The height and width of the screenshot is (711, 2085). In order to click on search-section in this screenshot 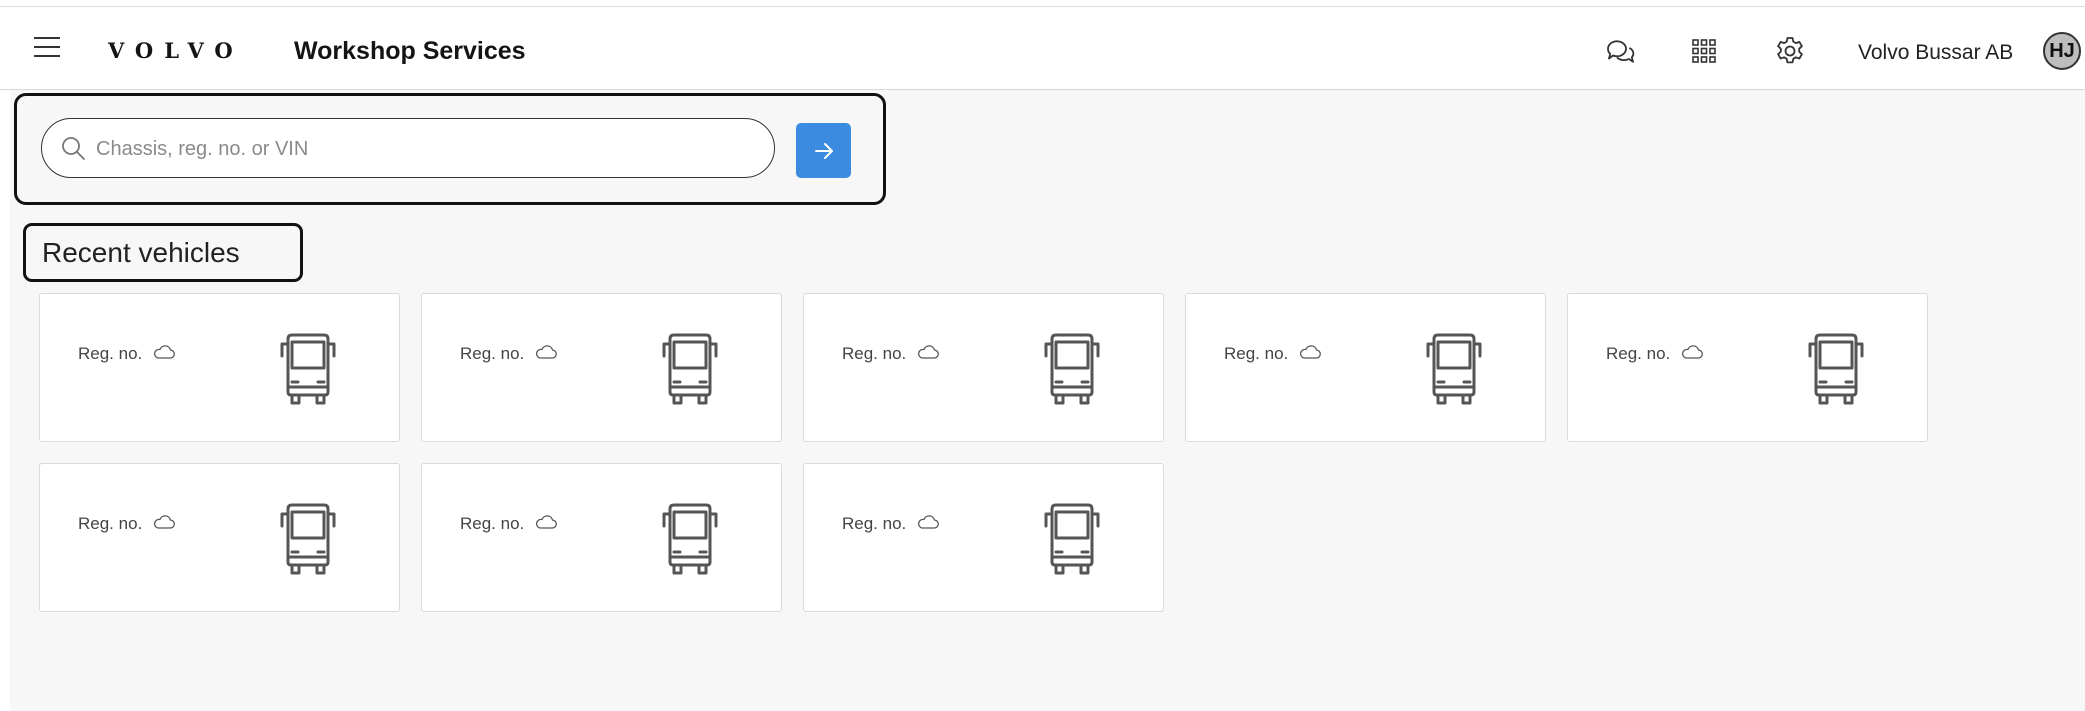, I will do `click(450, 149)`.